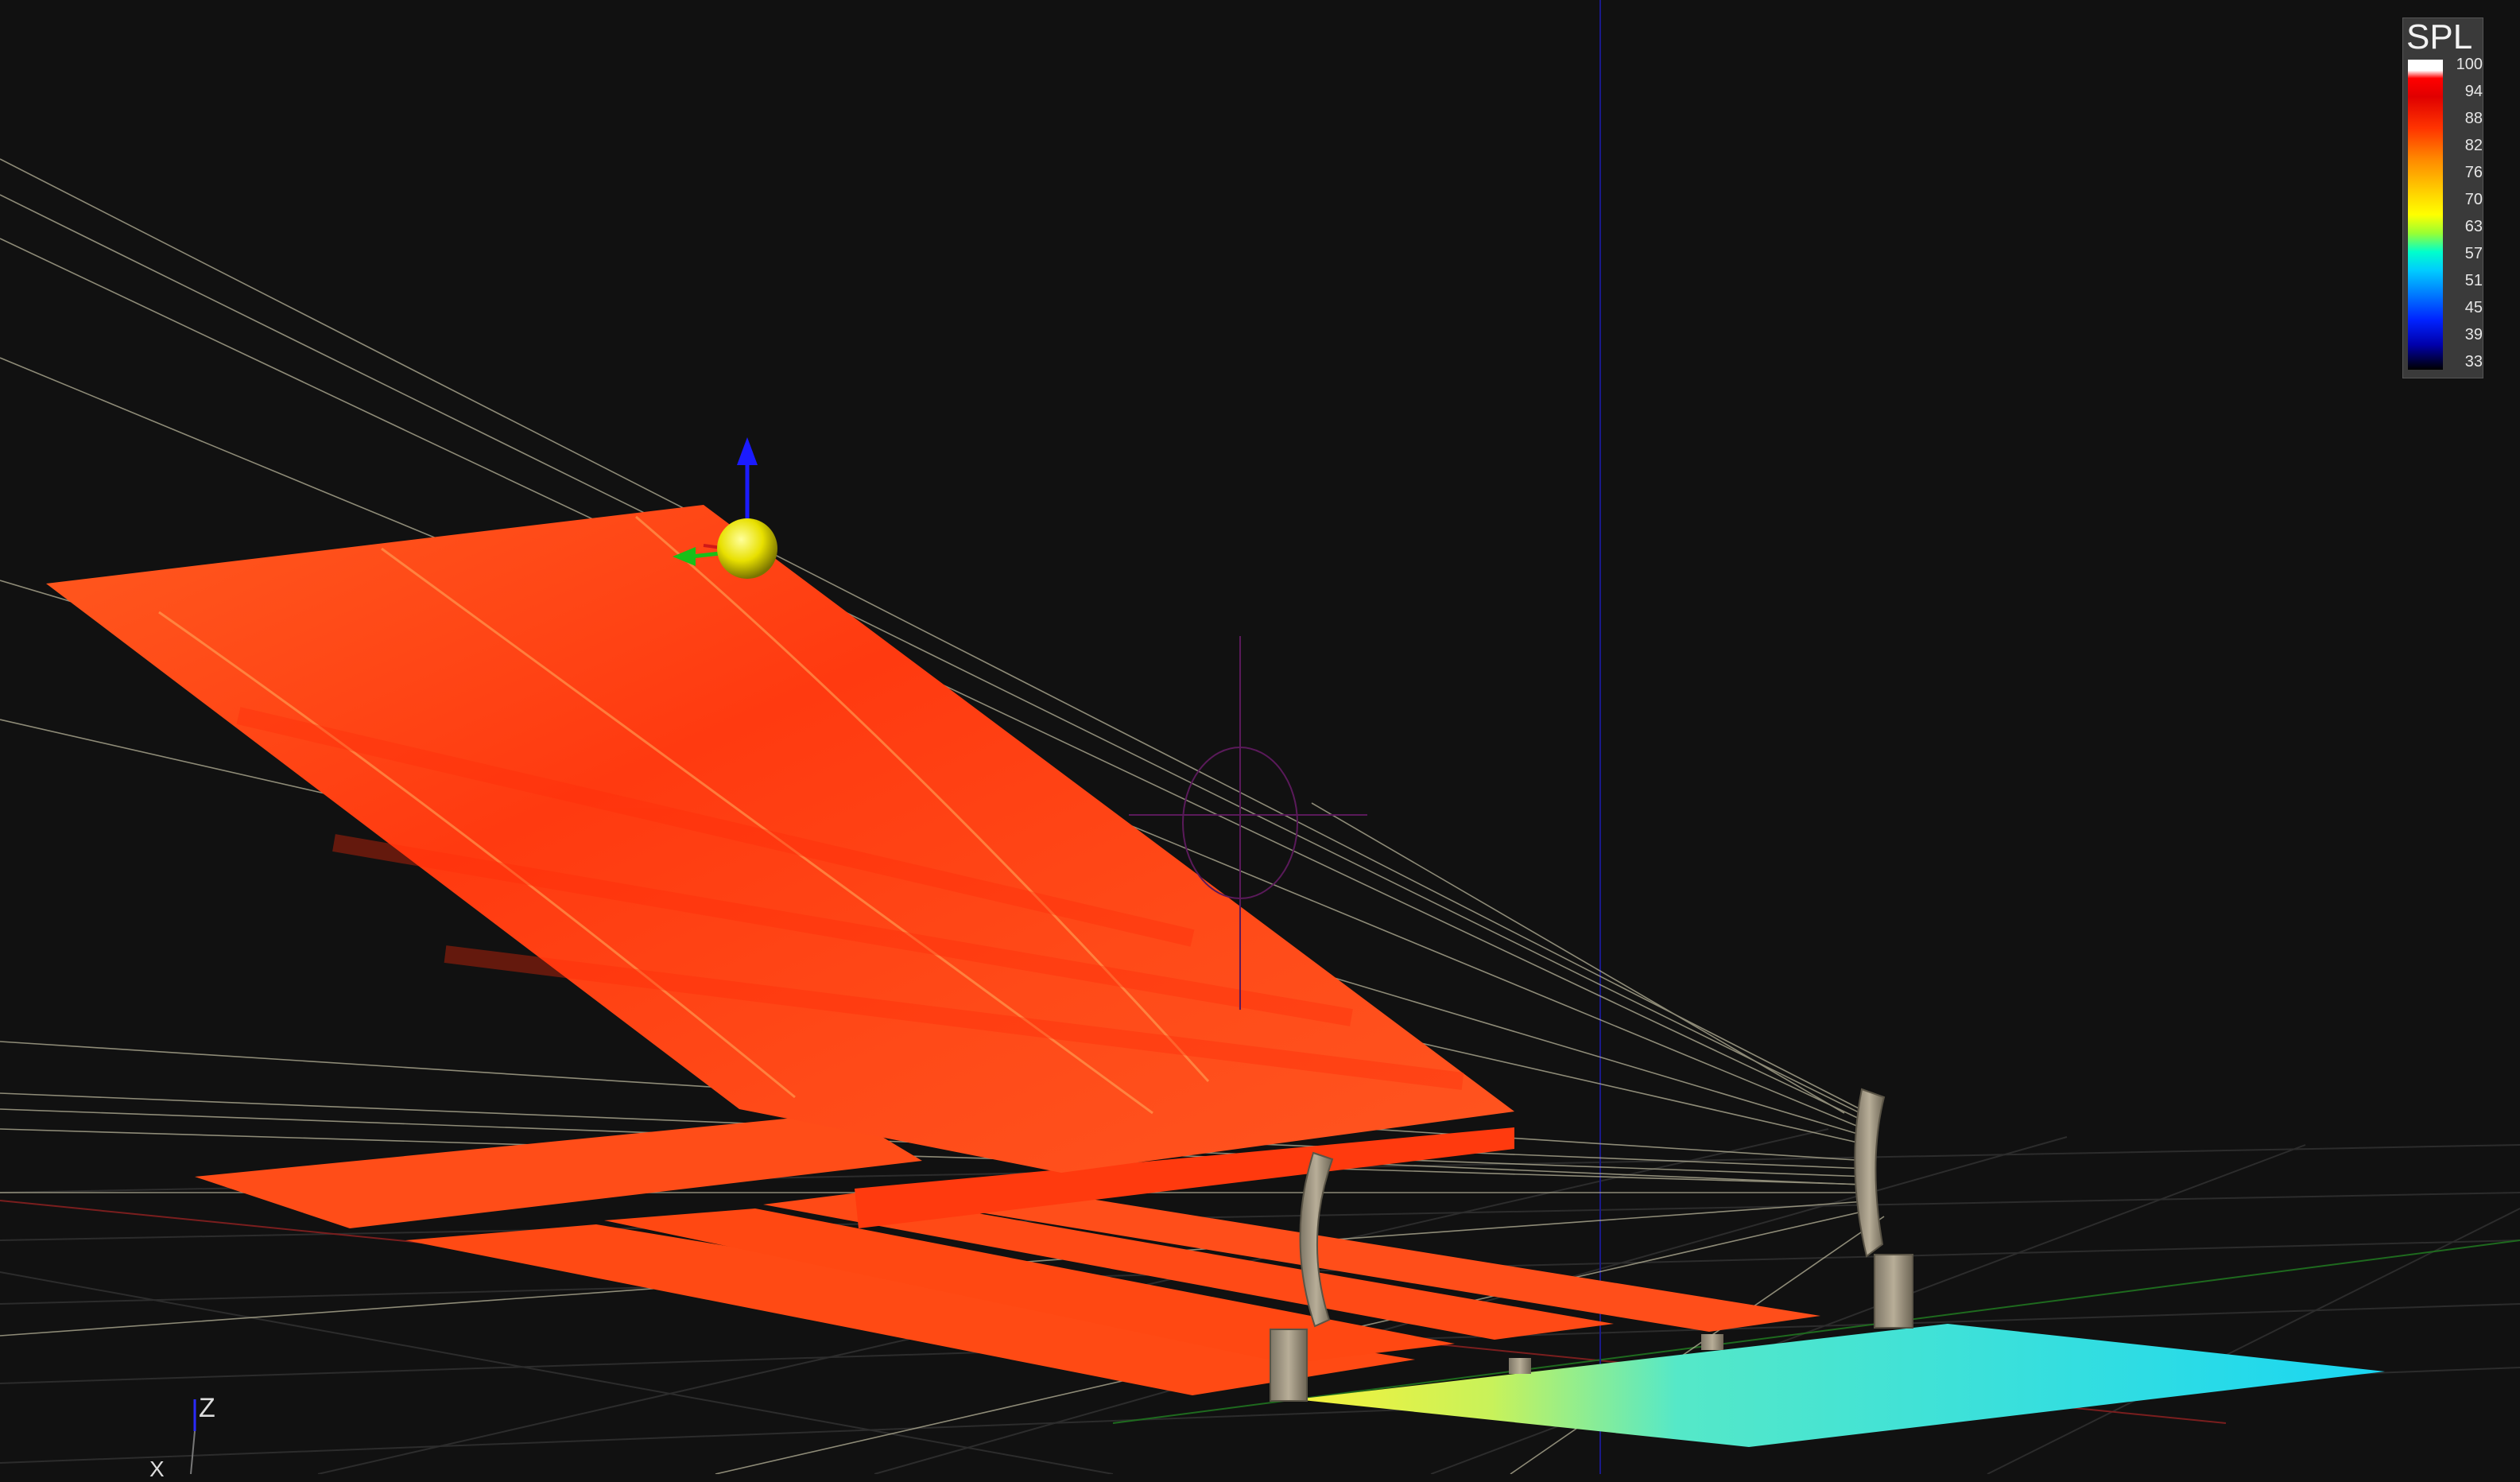 The width and height of the screenshot is (2520, 1482). Describe the element at coordinates (157, 1469) in the screenshot. I see `axis-label-x: X` at that location.